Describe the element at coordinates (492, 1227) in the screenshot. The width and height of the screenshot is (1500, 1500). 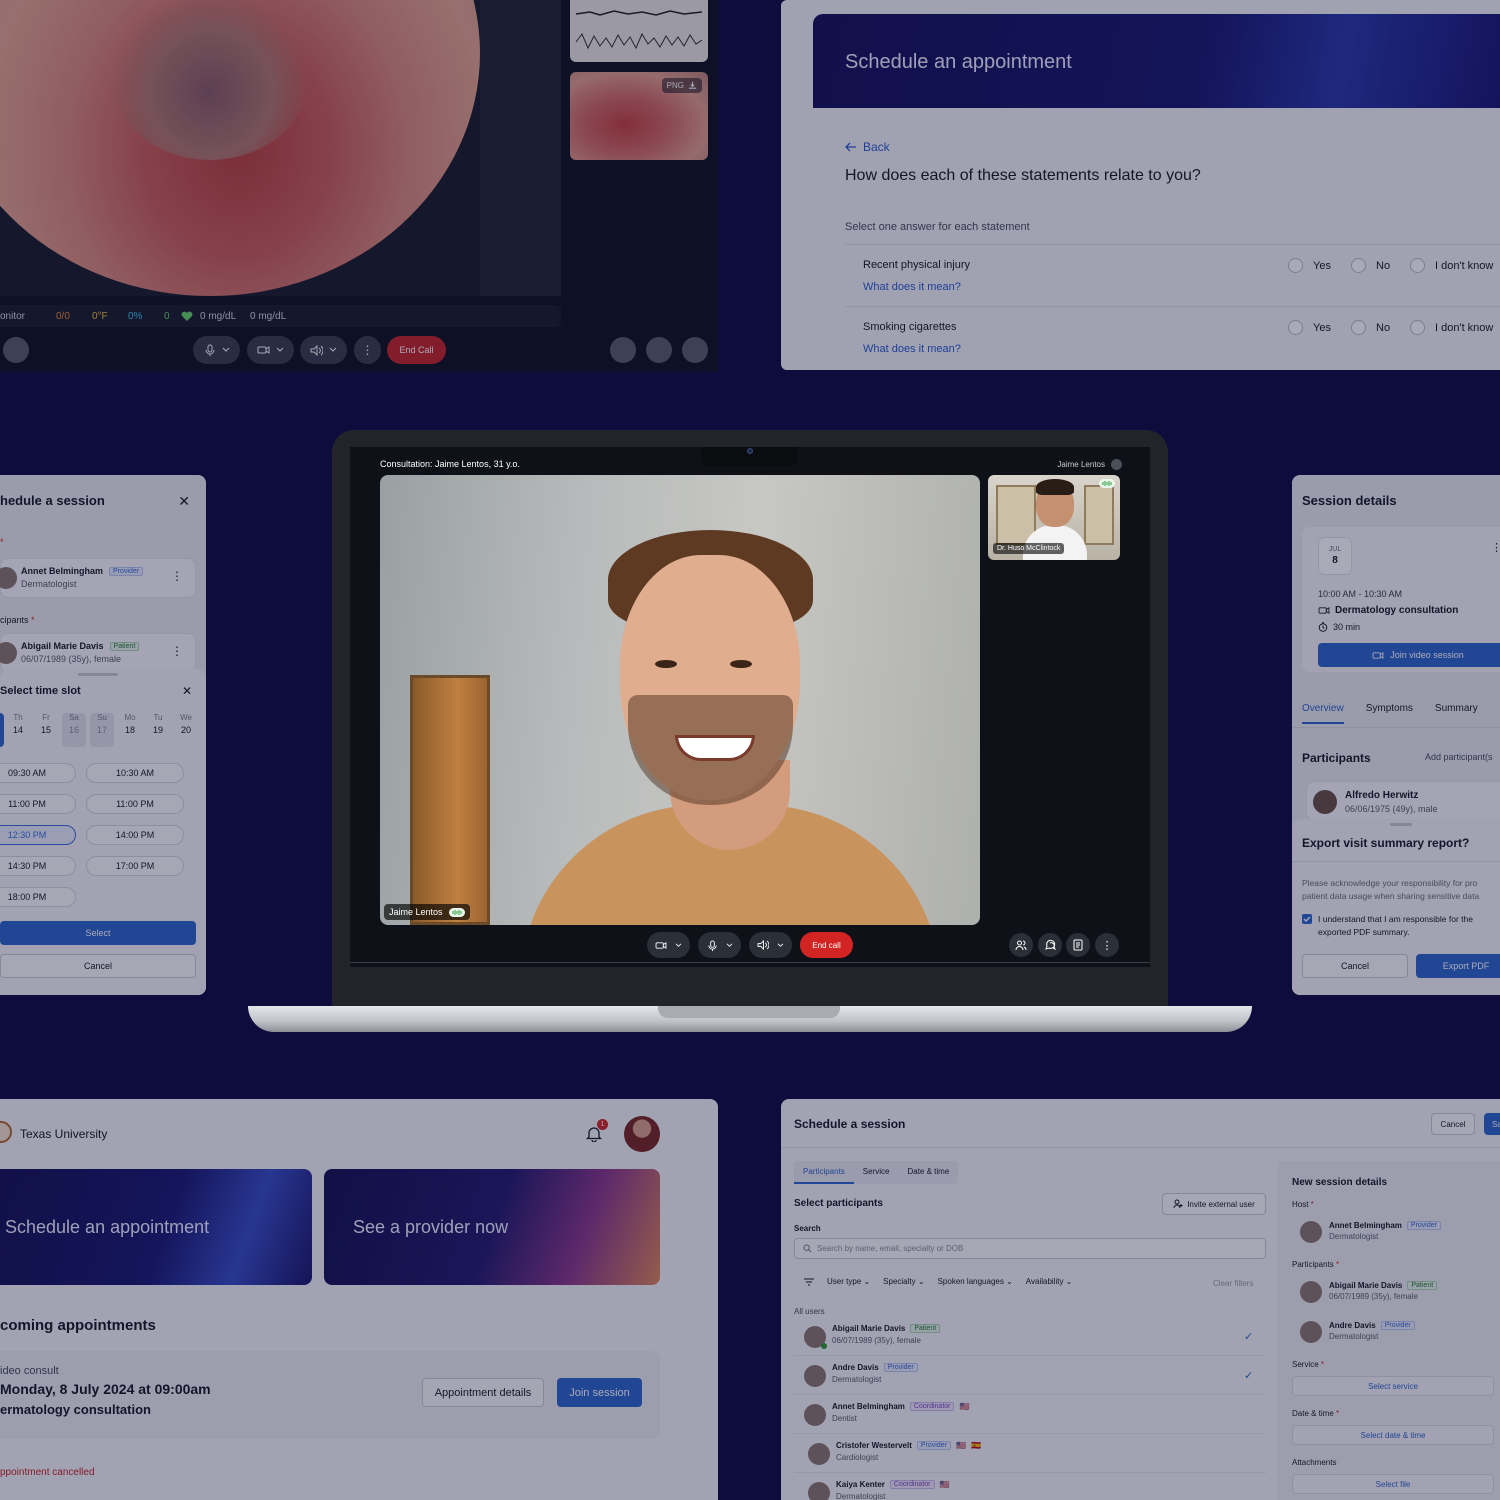
I see `see-provider-now-card: See a provider now` at that location.